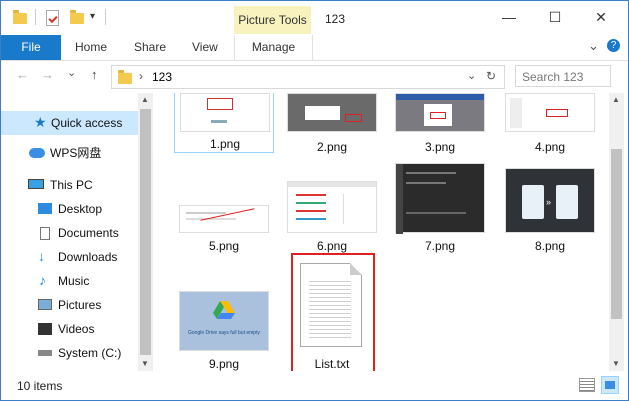  What do you see at coordinates (272, 20) in the screenshot?
I see `picture-tools-label: Picture Tools` at bounding box center [272, 20].